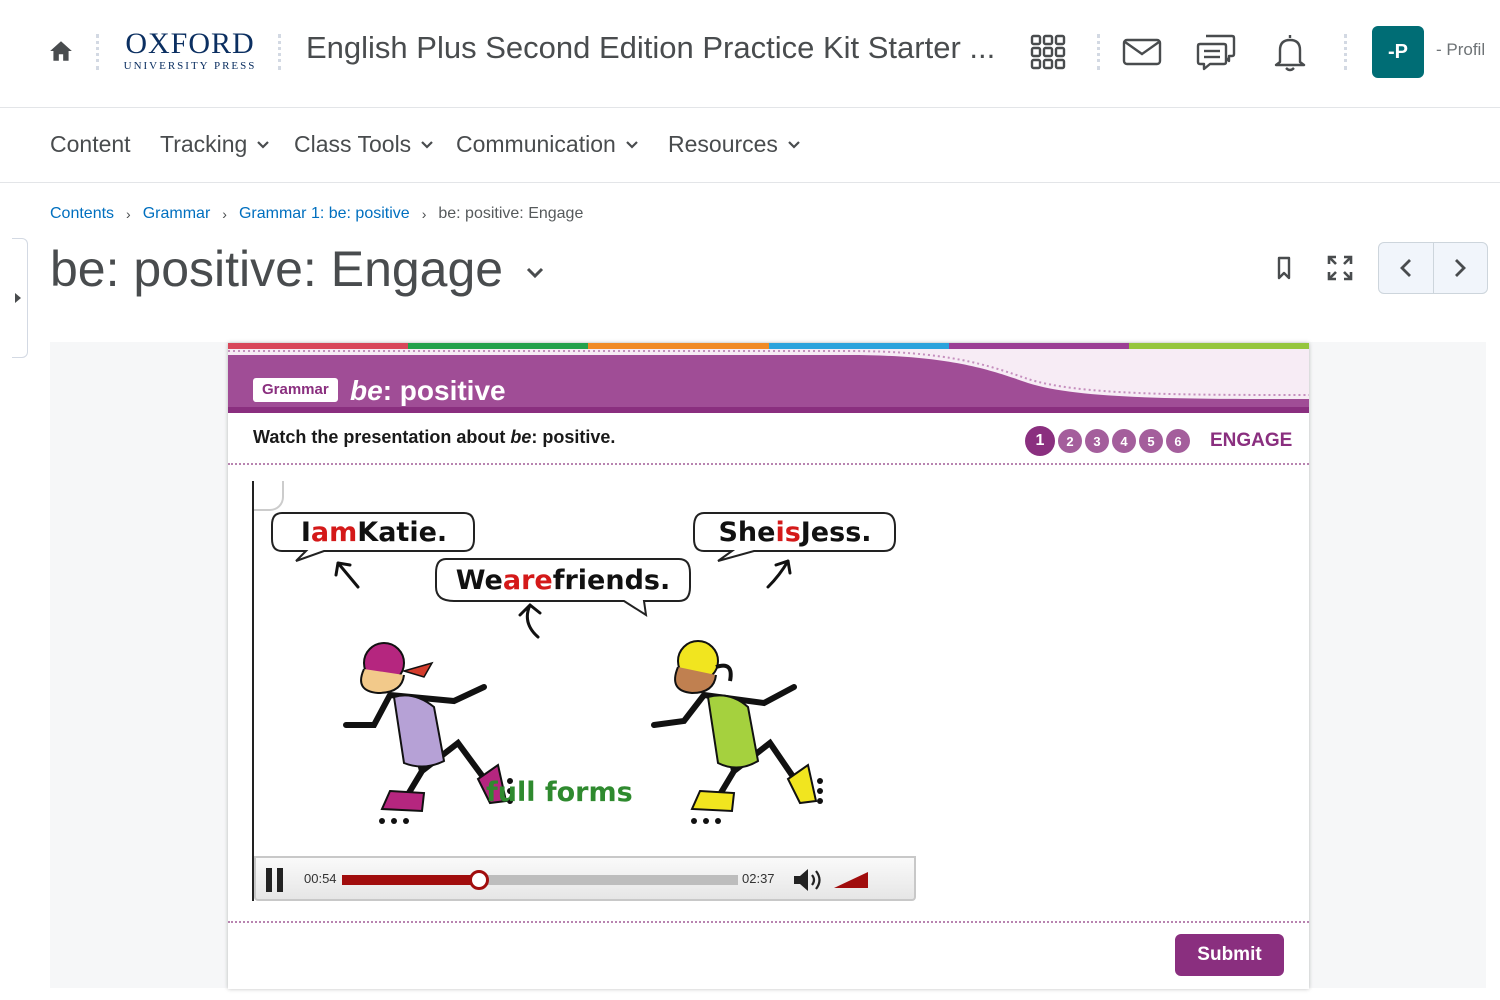  What do you see at coordinates (1340, 268) in the screenshot?
I see `fullscreen-icon` at bounding box center [1340, 268].